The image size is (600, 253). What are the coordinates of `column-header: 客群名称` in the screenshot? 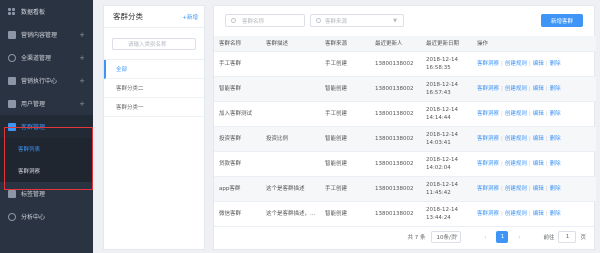 It's located at (237, 44).